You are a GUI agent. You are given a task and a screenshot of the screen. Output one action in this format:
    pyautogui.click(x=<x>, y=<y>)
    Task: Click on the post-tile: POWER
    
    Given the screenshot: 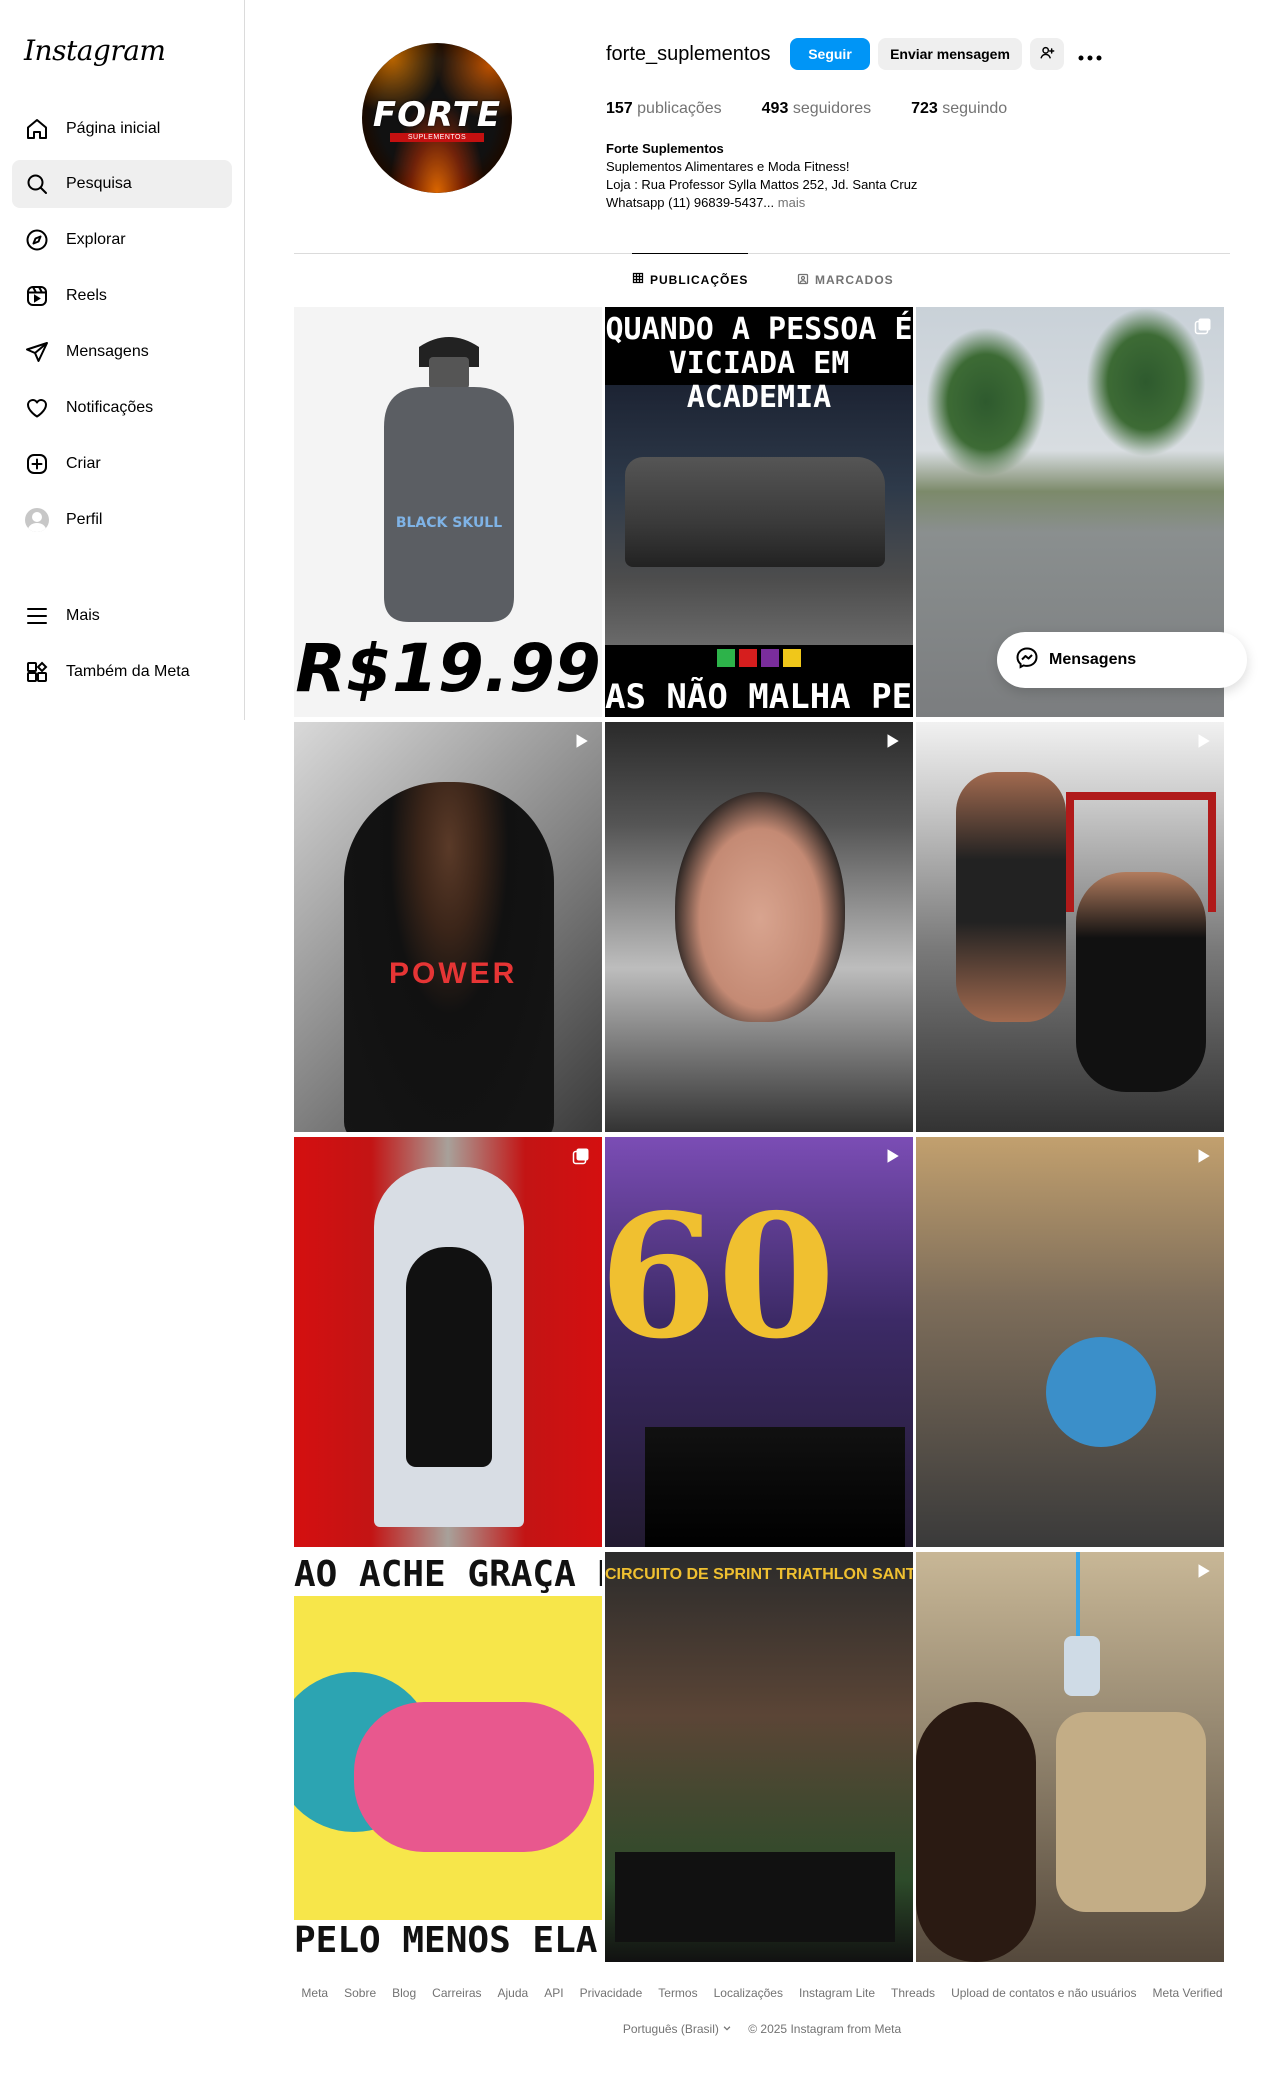 What is the action you would take?
    pyautogui.click(x=448, y=927)
    